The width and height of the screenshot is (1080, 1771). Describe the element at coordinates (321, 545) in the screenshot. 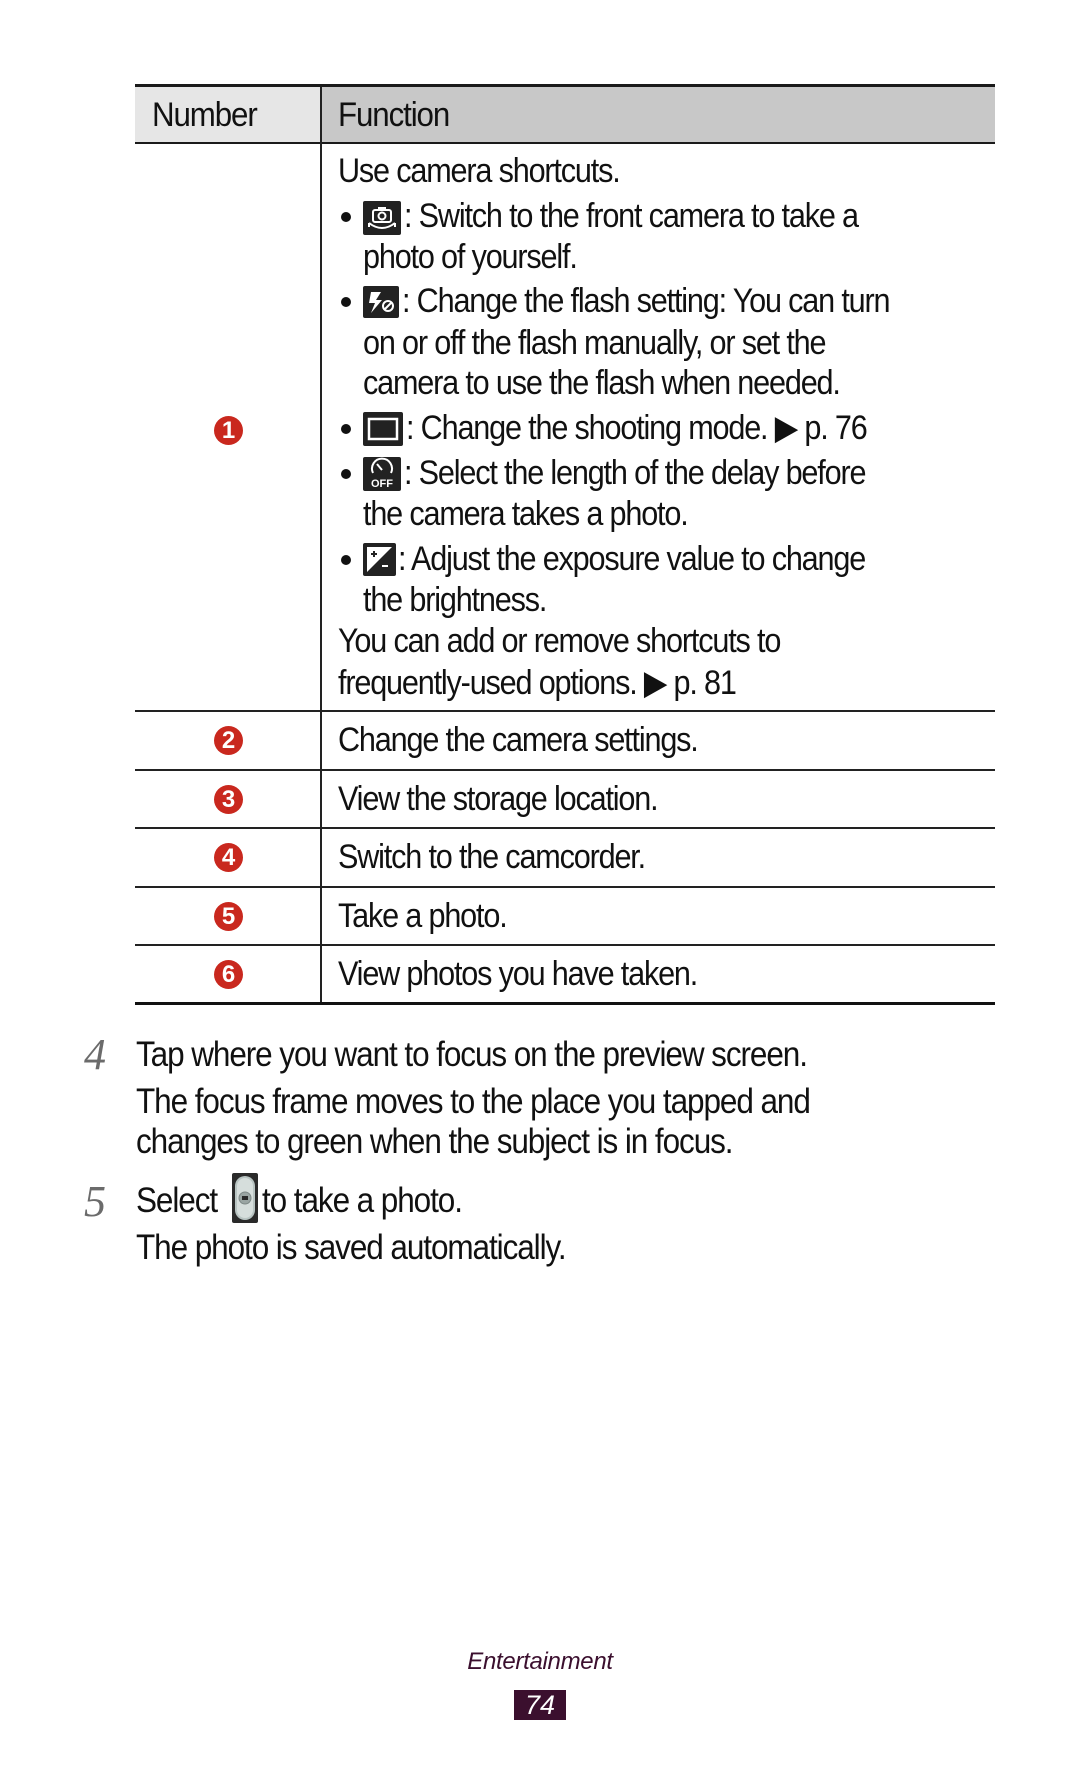

I see `column-divider` at that location.